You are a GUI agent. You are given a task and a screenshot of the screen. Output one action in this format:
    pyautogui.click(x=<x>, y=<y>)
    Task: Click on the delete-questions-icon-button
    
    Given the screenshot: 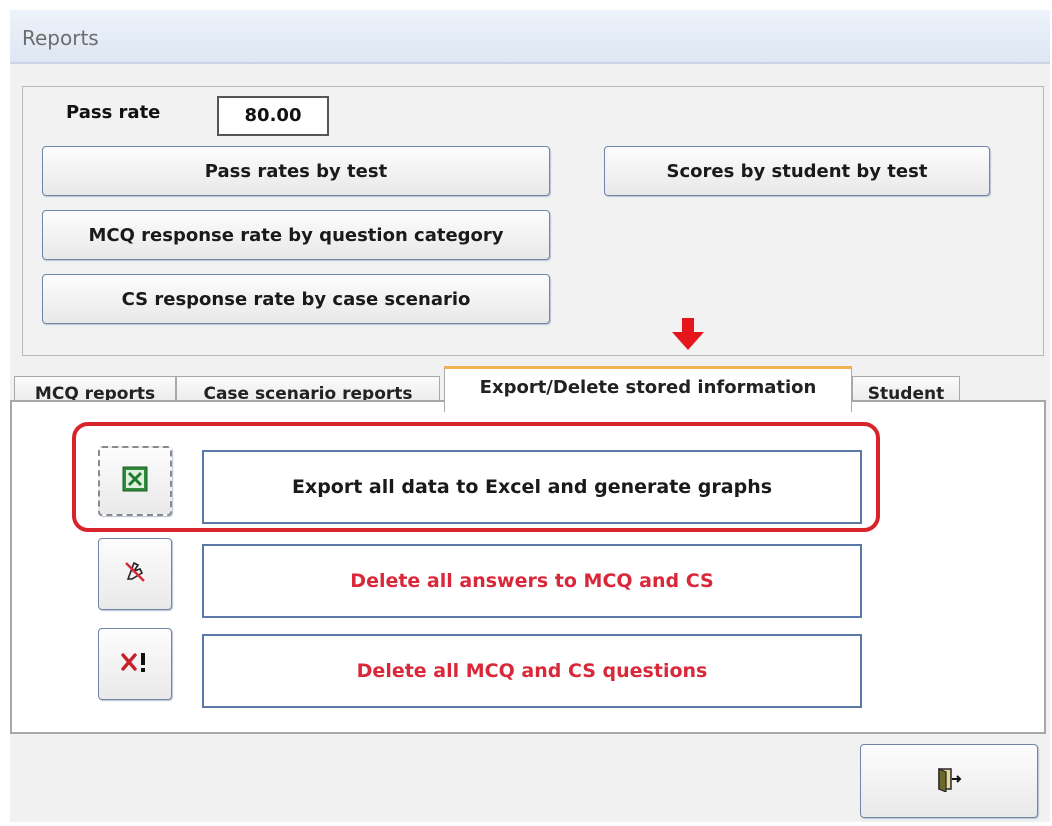 What is the action you would take?
    pyautogui.click(x=135, y=664)
    